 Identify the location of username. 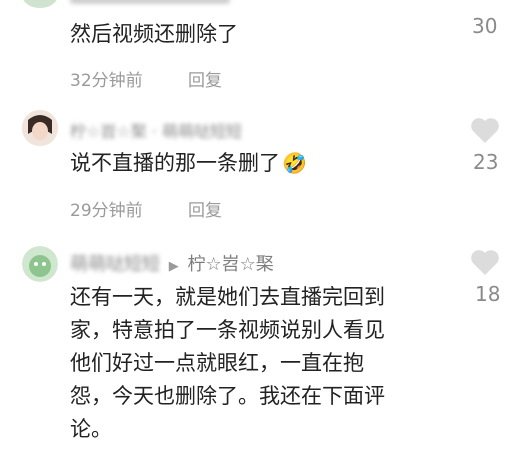
(150, 2).